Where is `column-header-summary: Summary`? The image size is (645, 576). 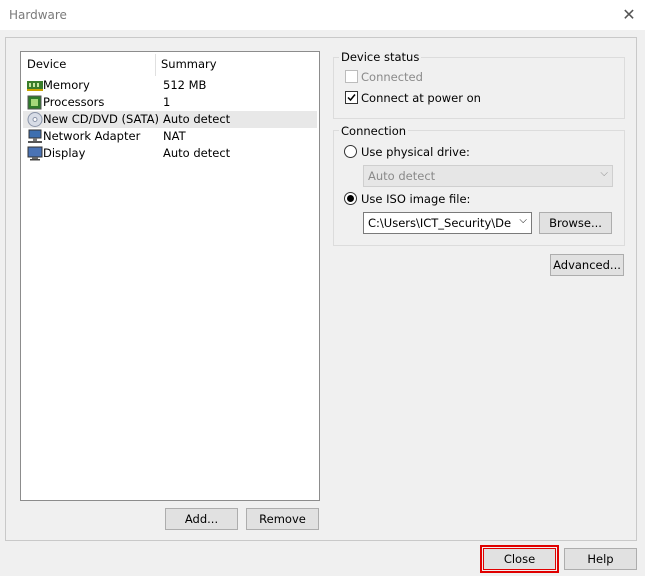
column-header-summary: Summary is located at coordinates (186, 64).